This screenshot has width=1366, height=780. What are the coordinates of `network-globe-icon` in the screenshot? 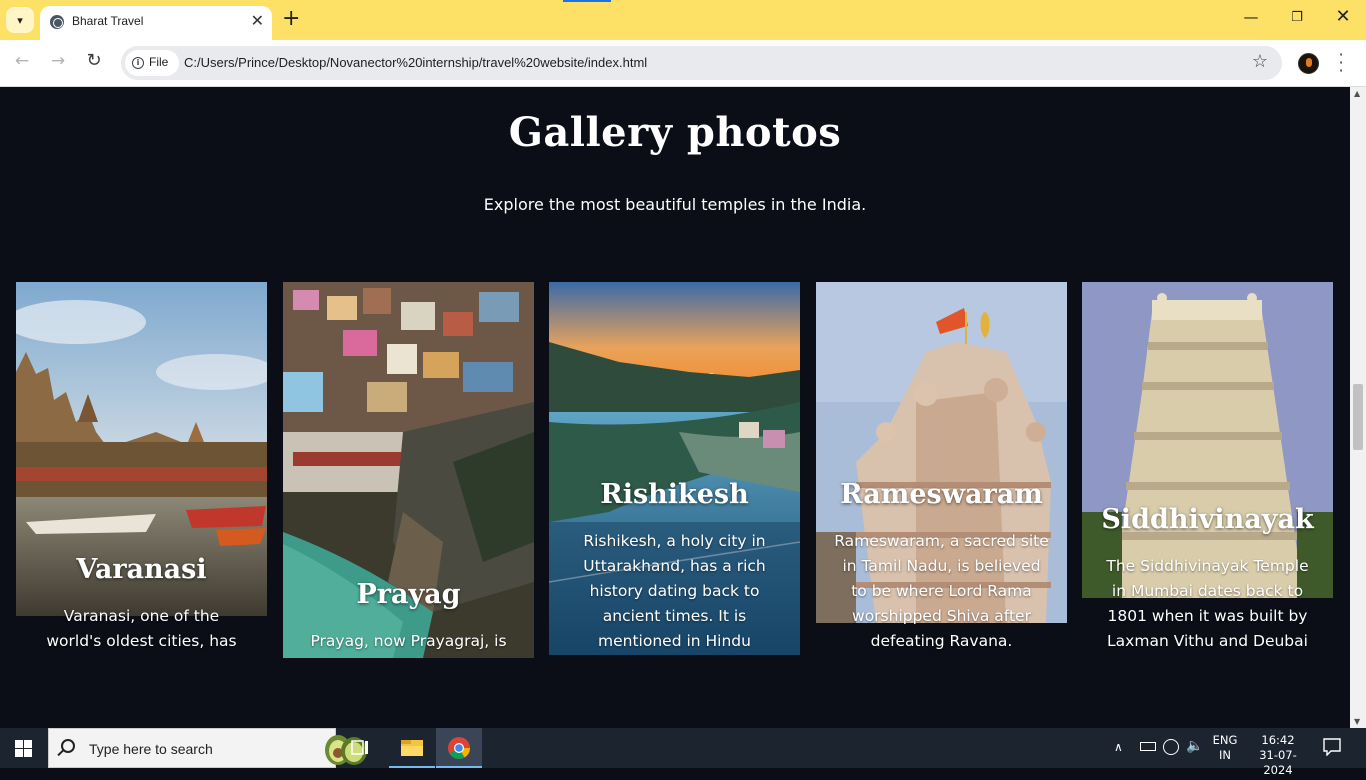 It's located at (1171, 747).